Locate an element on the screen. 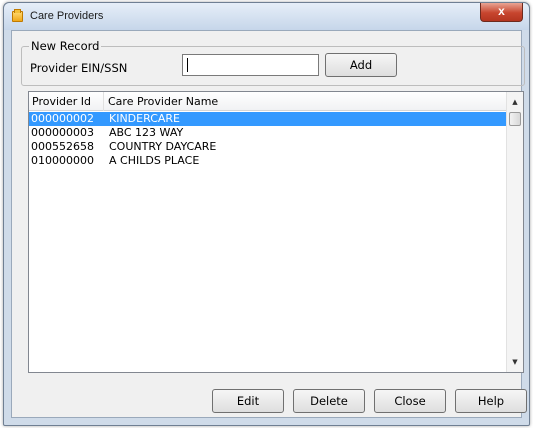 This screenshot has height=428, width=533. edit-button: Edit is located at coordinates (248, 401).